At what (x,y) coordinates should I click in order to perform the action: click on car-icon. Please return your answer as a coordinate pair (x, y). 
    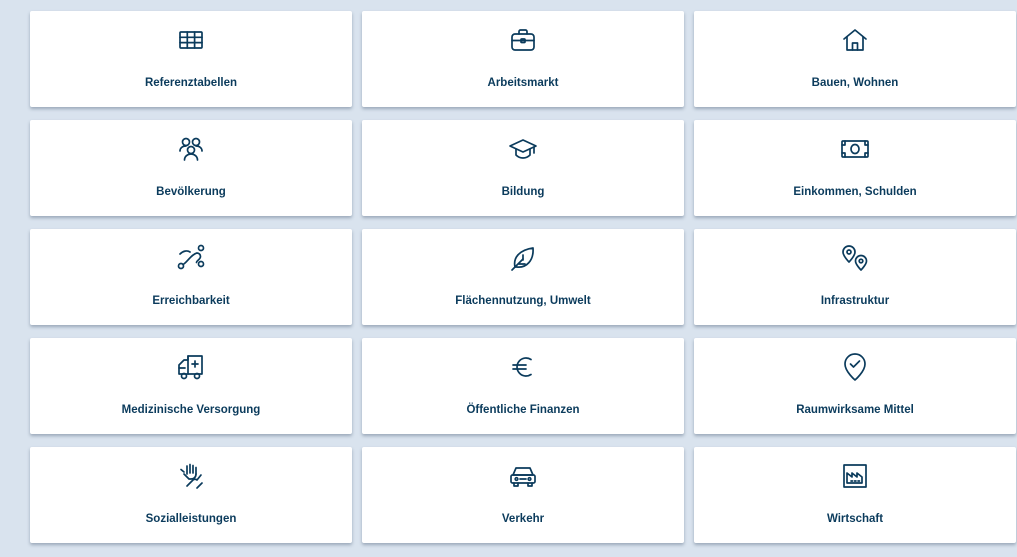
    Looking at the image, I should click on (523, 476).